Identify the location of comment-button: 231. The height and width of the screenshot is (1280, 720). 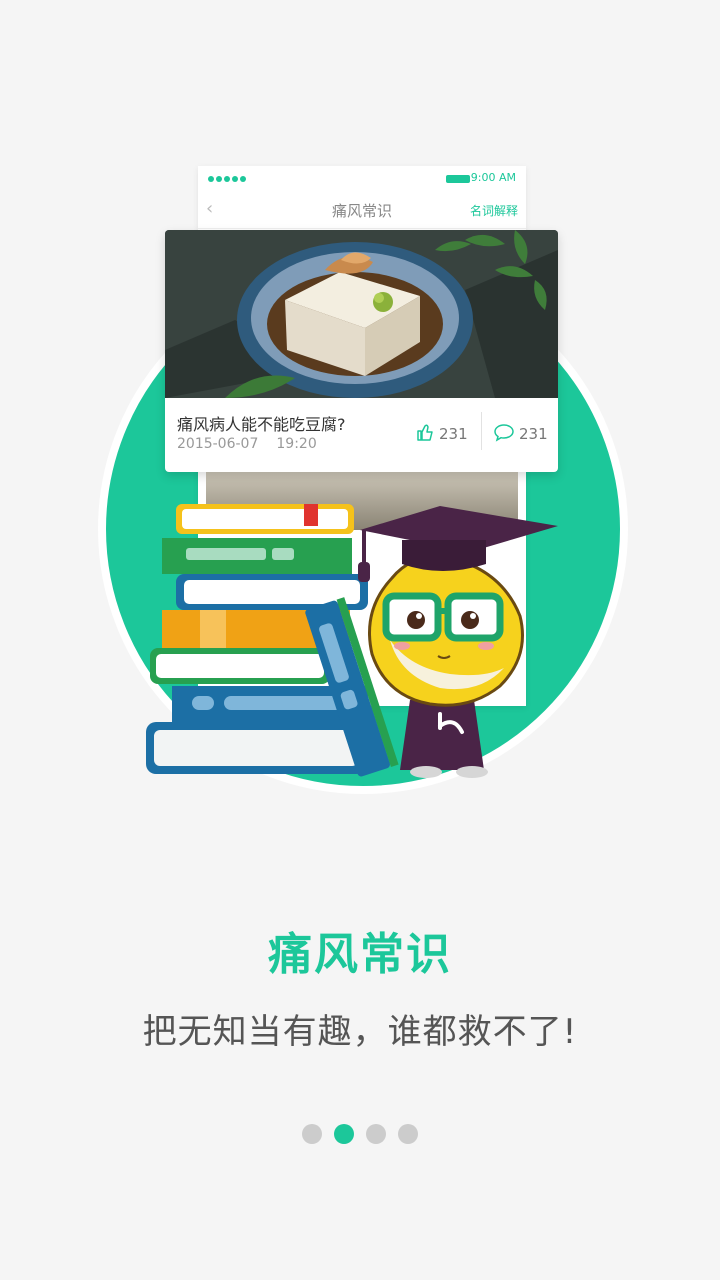
(520, 434).